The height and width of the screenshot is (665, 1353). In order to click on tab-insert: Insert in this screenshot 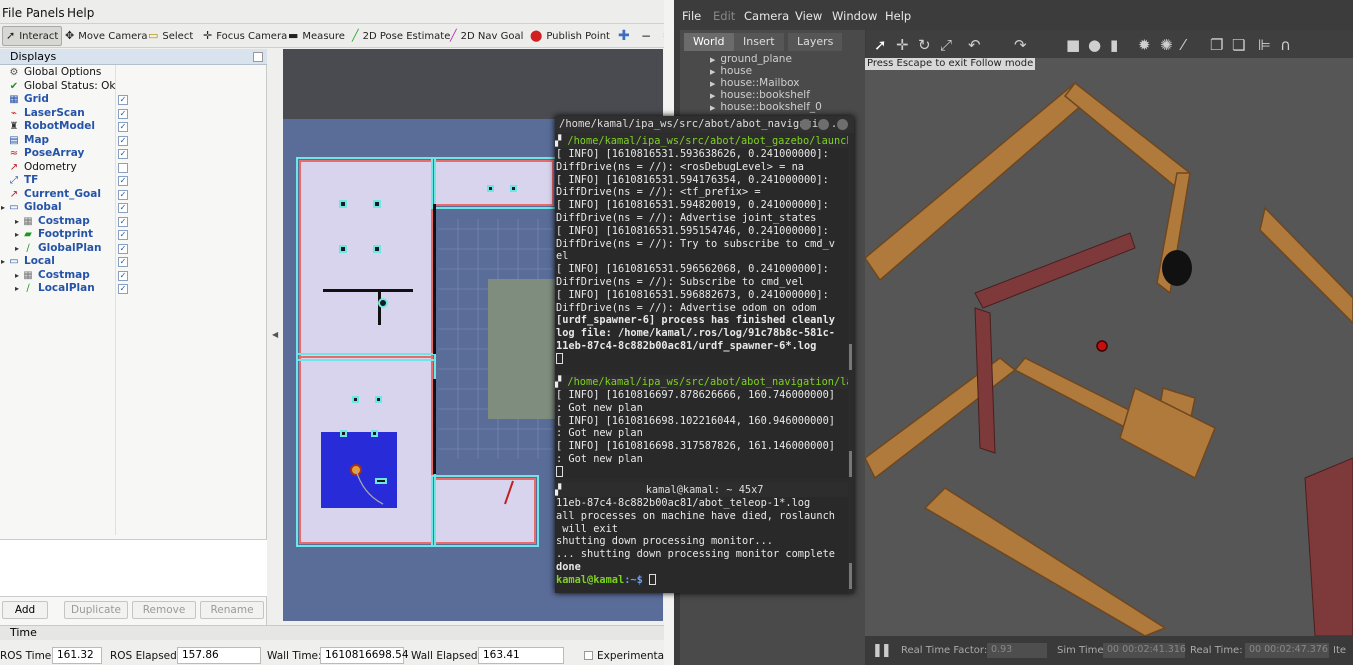, I will do `click(759, 42)`.